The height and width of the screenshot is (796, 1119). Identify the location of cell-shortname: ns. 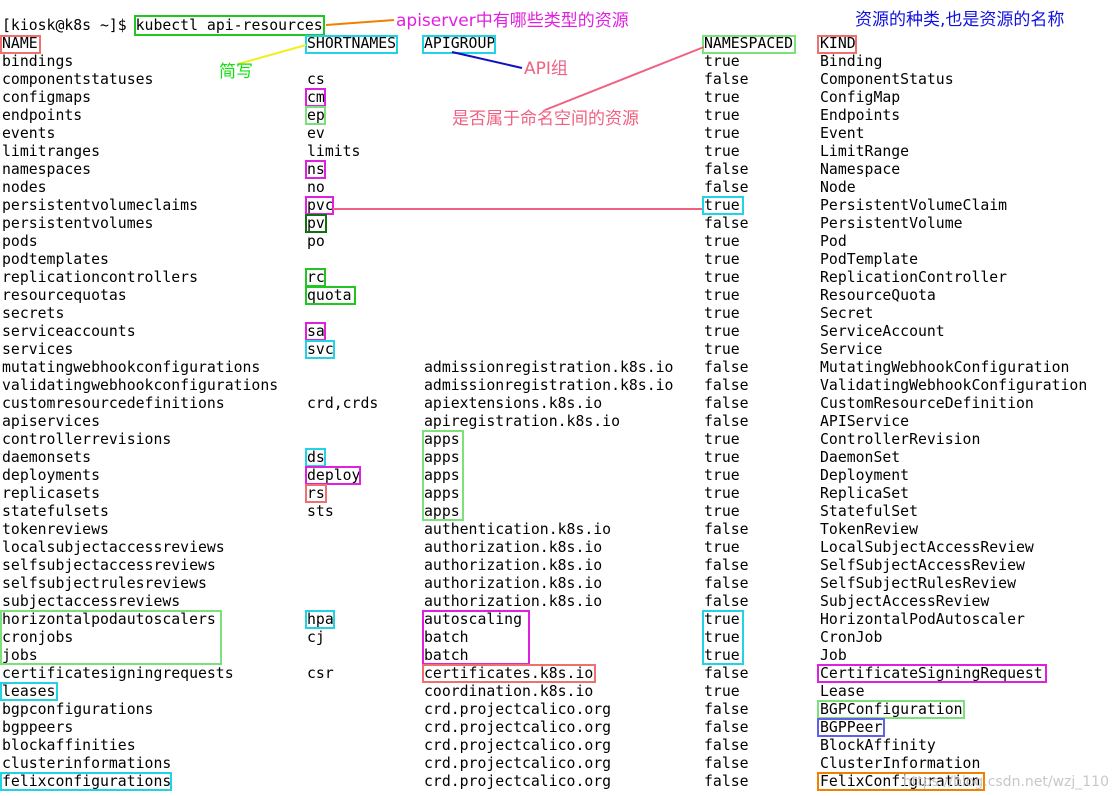
(316, 169).